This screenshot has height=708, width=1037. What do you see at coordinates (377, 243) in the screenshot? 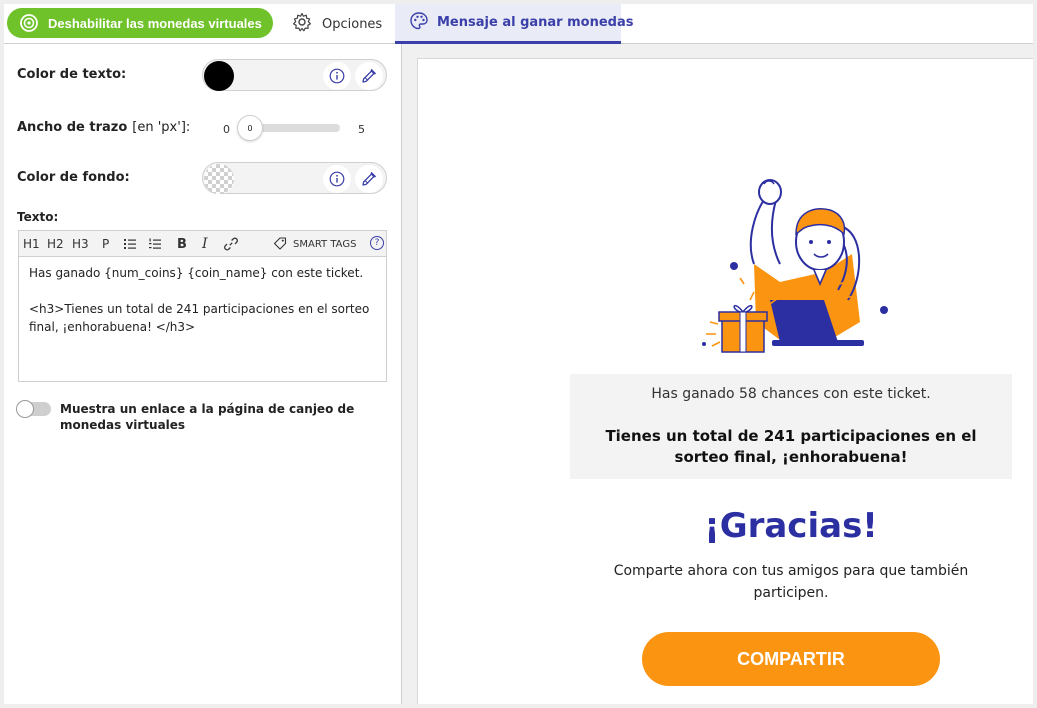
I see `help-icon: ?` at bounding box center [377, 243].